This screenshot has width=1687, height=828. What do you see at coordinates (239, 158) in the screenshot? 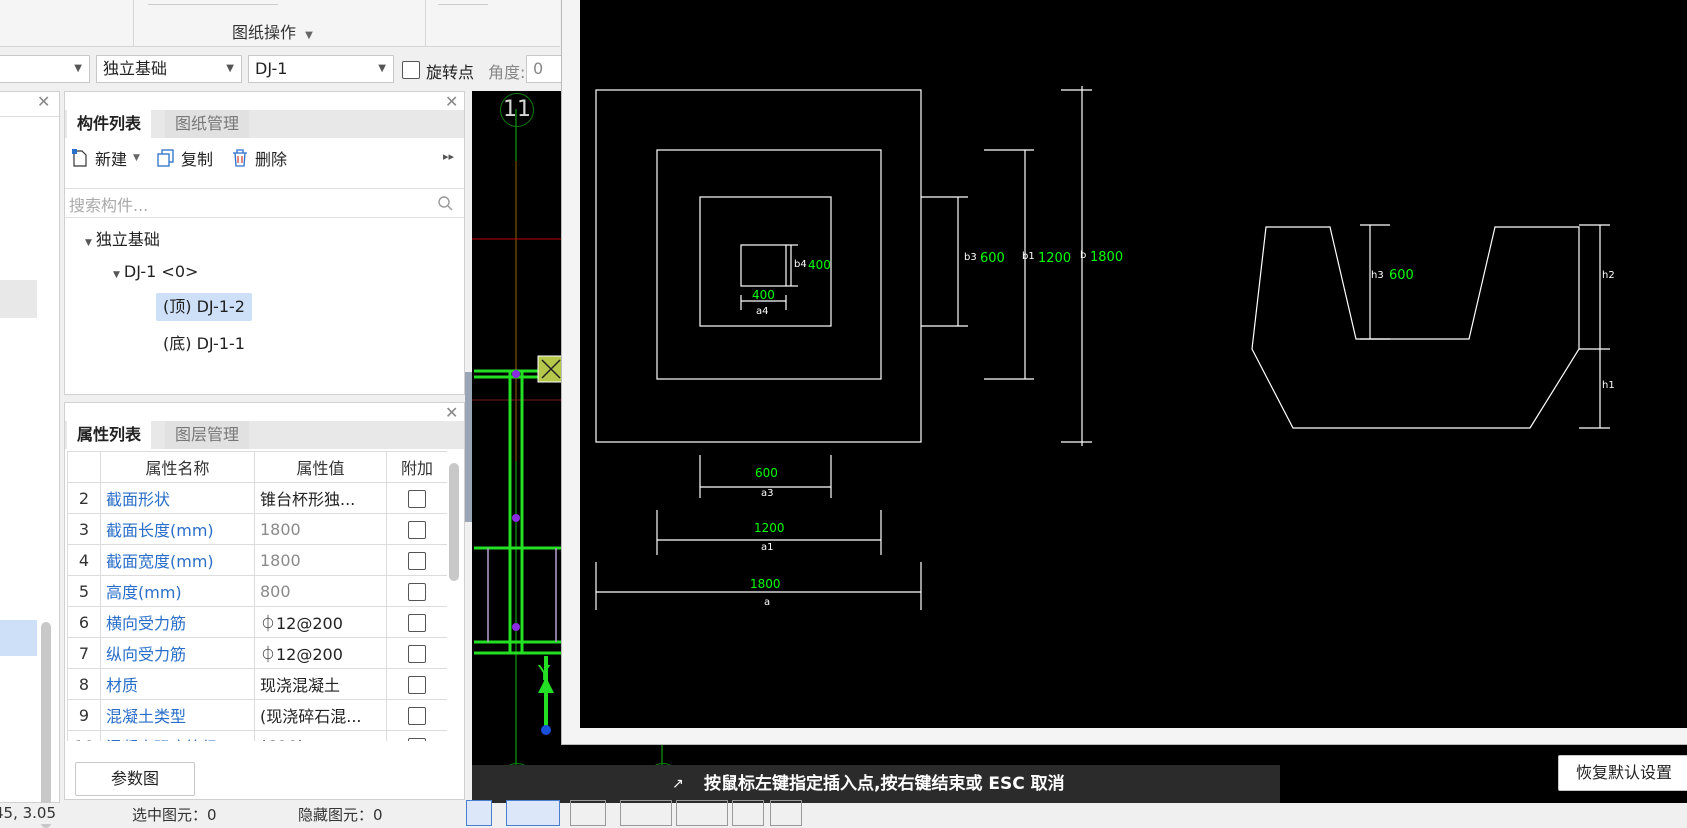
I see `trash-icon` at bounding box center [239, 158].